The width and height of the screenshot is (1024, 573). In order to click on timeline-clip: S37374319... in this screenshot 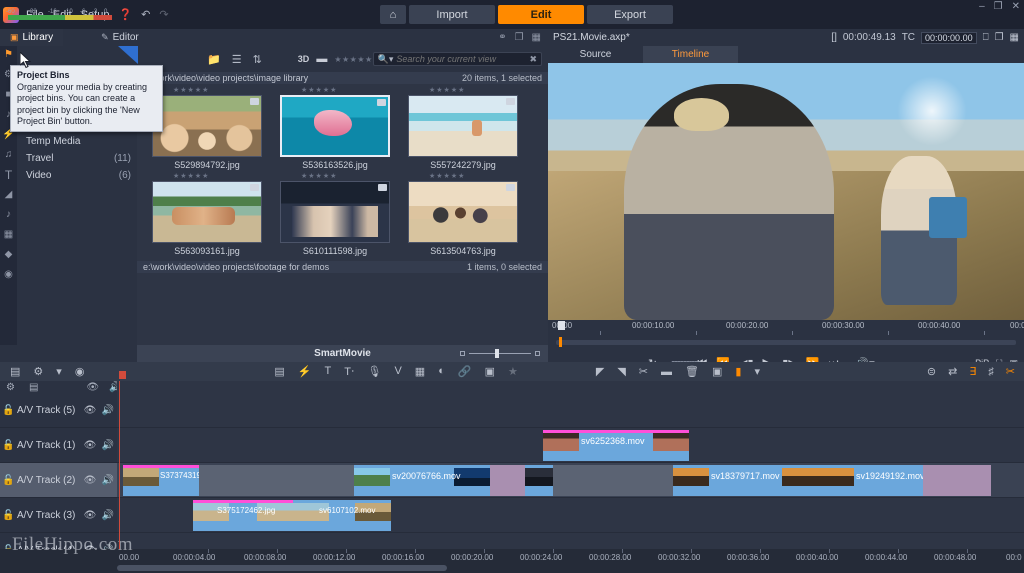, I will do `click(161, 480)`.